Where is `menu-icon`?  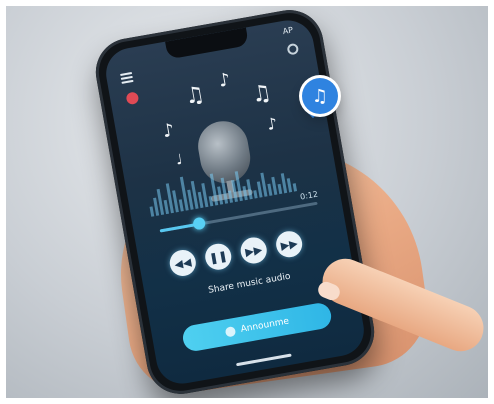
menu-icon is located at coordinates (127, 77).